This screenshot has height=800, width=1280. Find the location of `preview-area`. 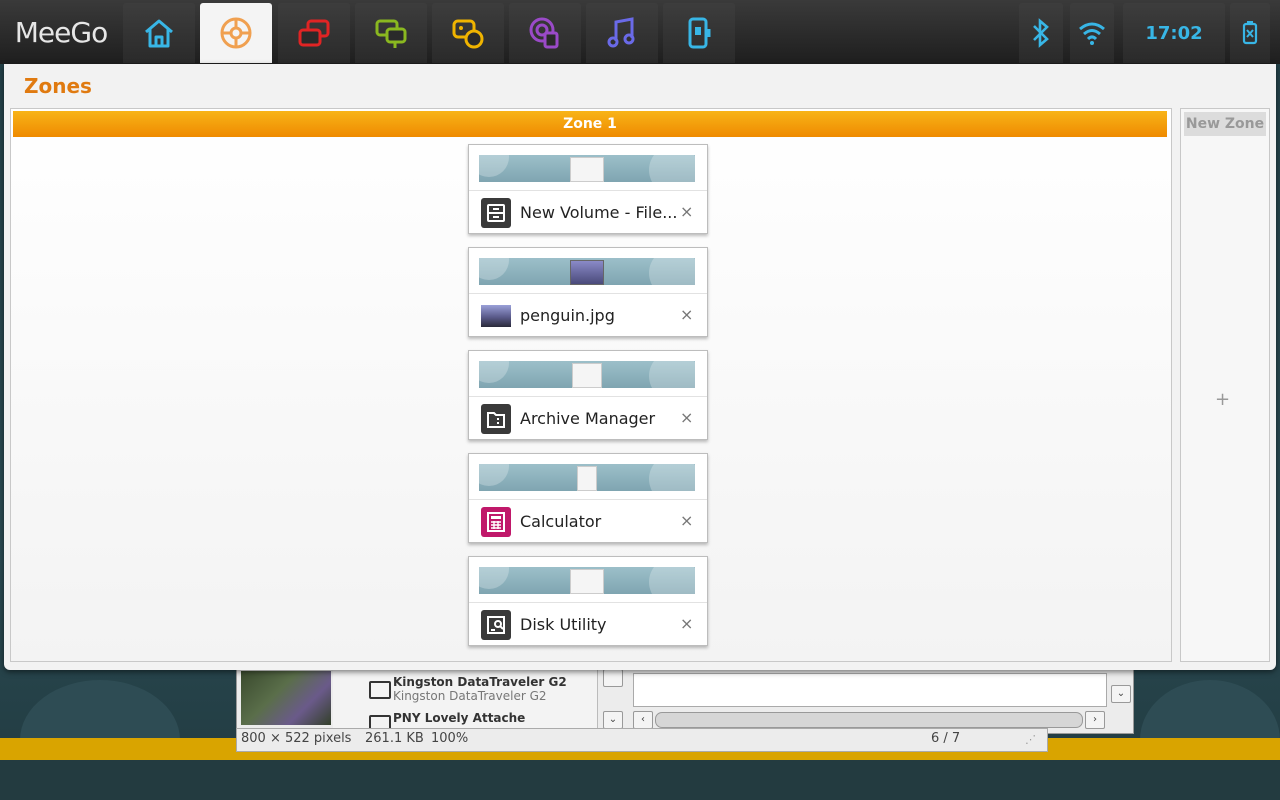

preview-area is located at coordinates (870, 690).